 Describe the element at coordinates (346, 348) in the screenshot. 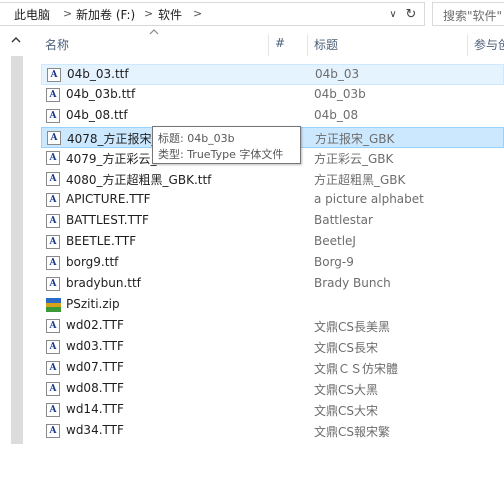

I see `file-title: 文鼎CS長宋` at that location.